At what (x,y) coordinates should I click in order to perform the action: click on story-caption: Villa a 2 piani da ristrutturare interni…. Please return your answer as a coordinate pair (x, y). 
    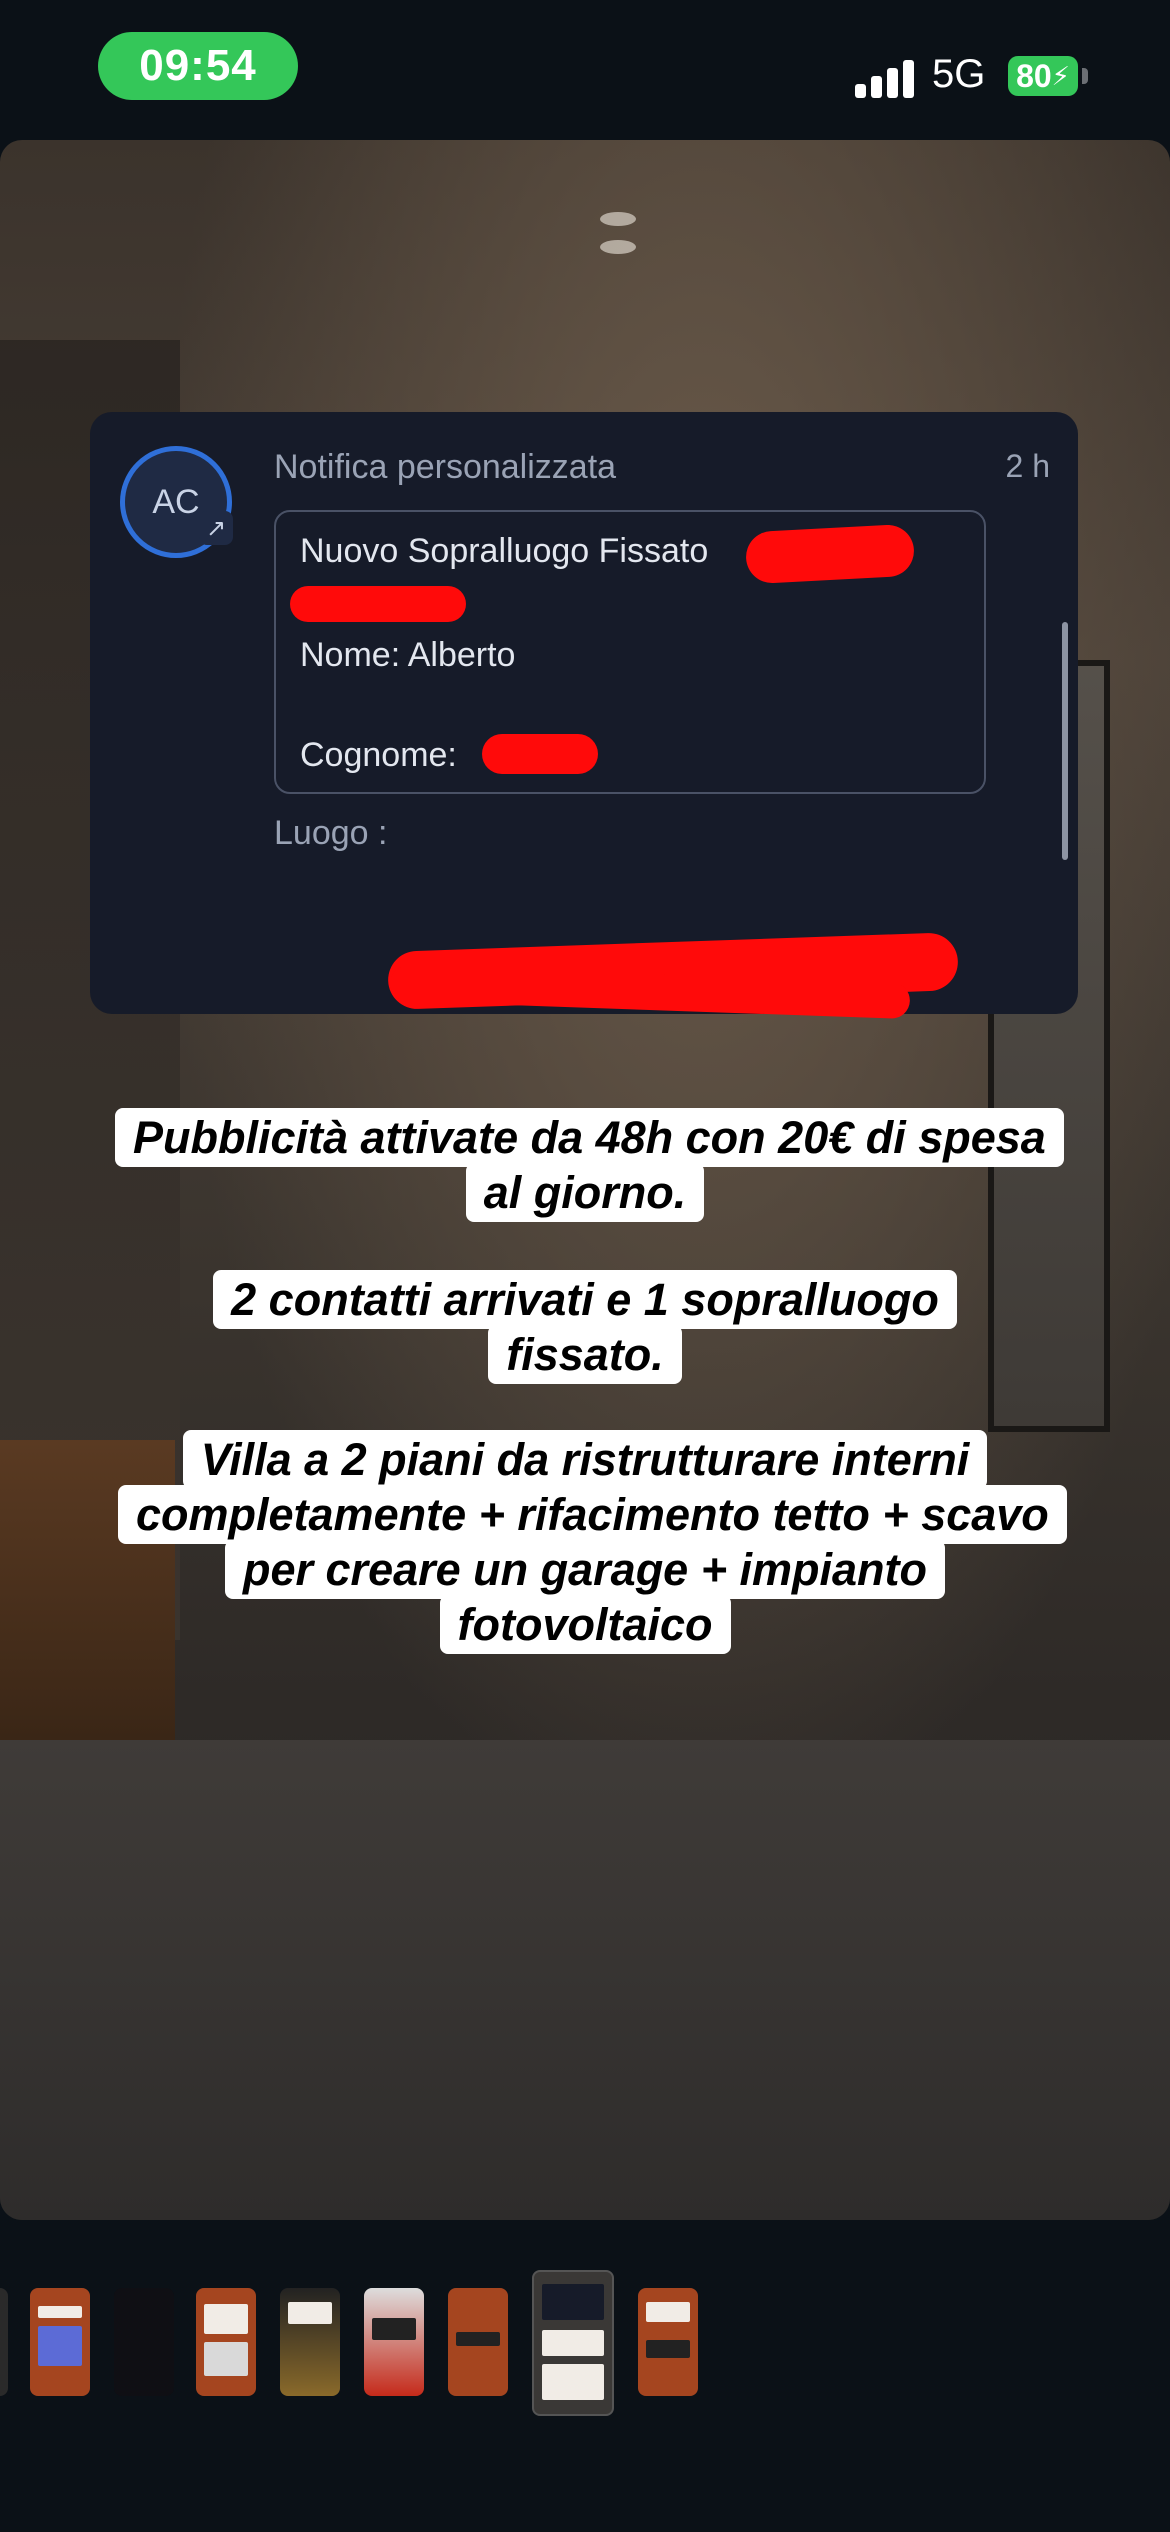
    Looking at the image, I should click on (585, 1542).